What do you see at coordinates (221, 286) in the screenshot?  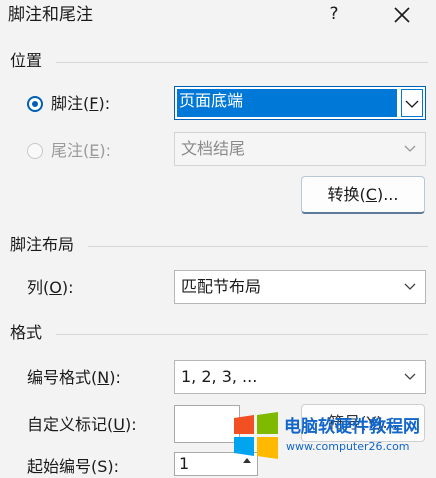 I see `columns-value: 匹配节布局` at bounding box center [221, 286].